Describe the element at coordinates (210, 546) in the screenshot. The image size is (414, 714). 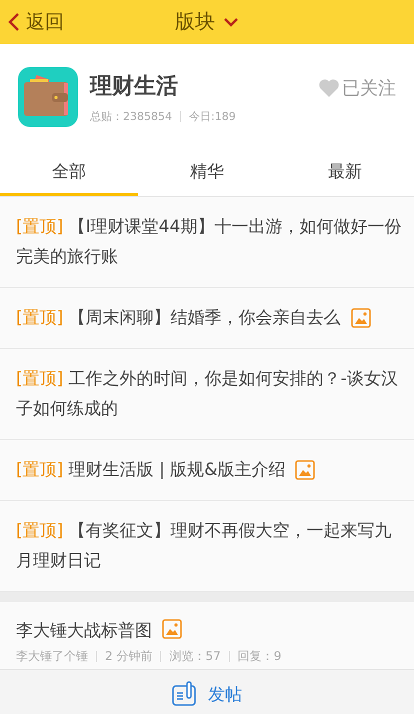
I see `post-title: [置顶] 【有奖征文】理财不再假大空，一起来写九月理财日记` at that location.